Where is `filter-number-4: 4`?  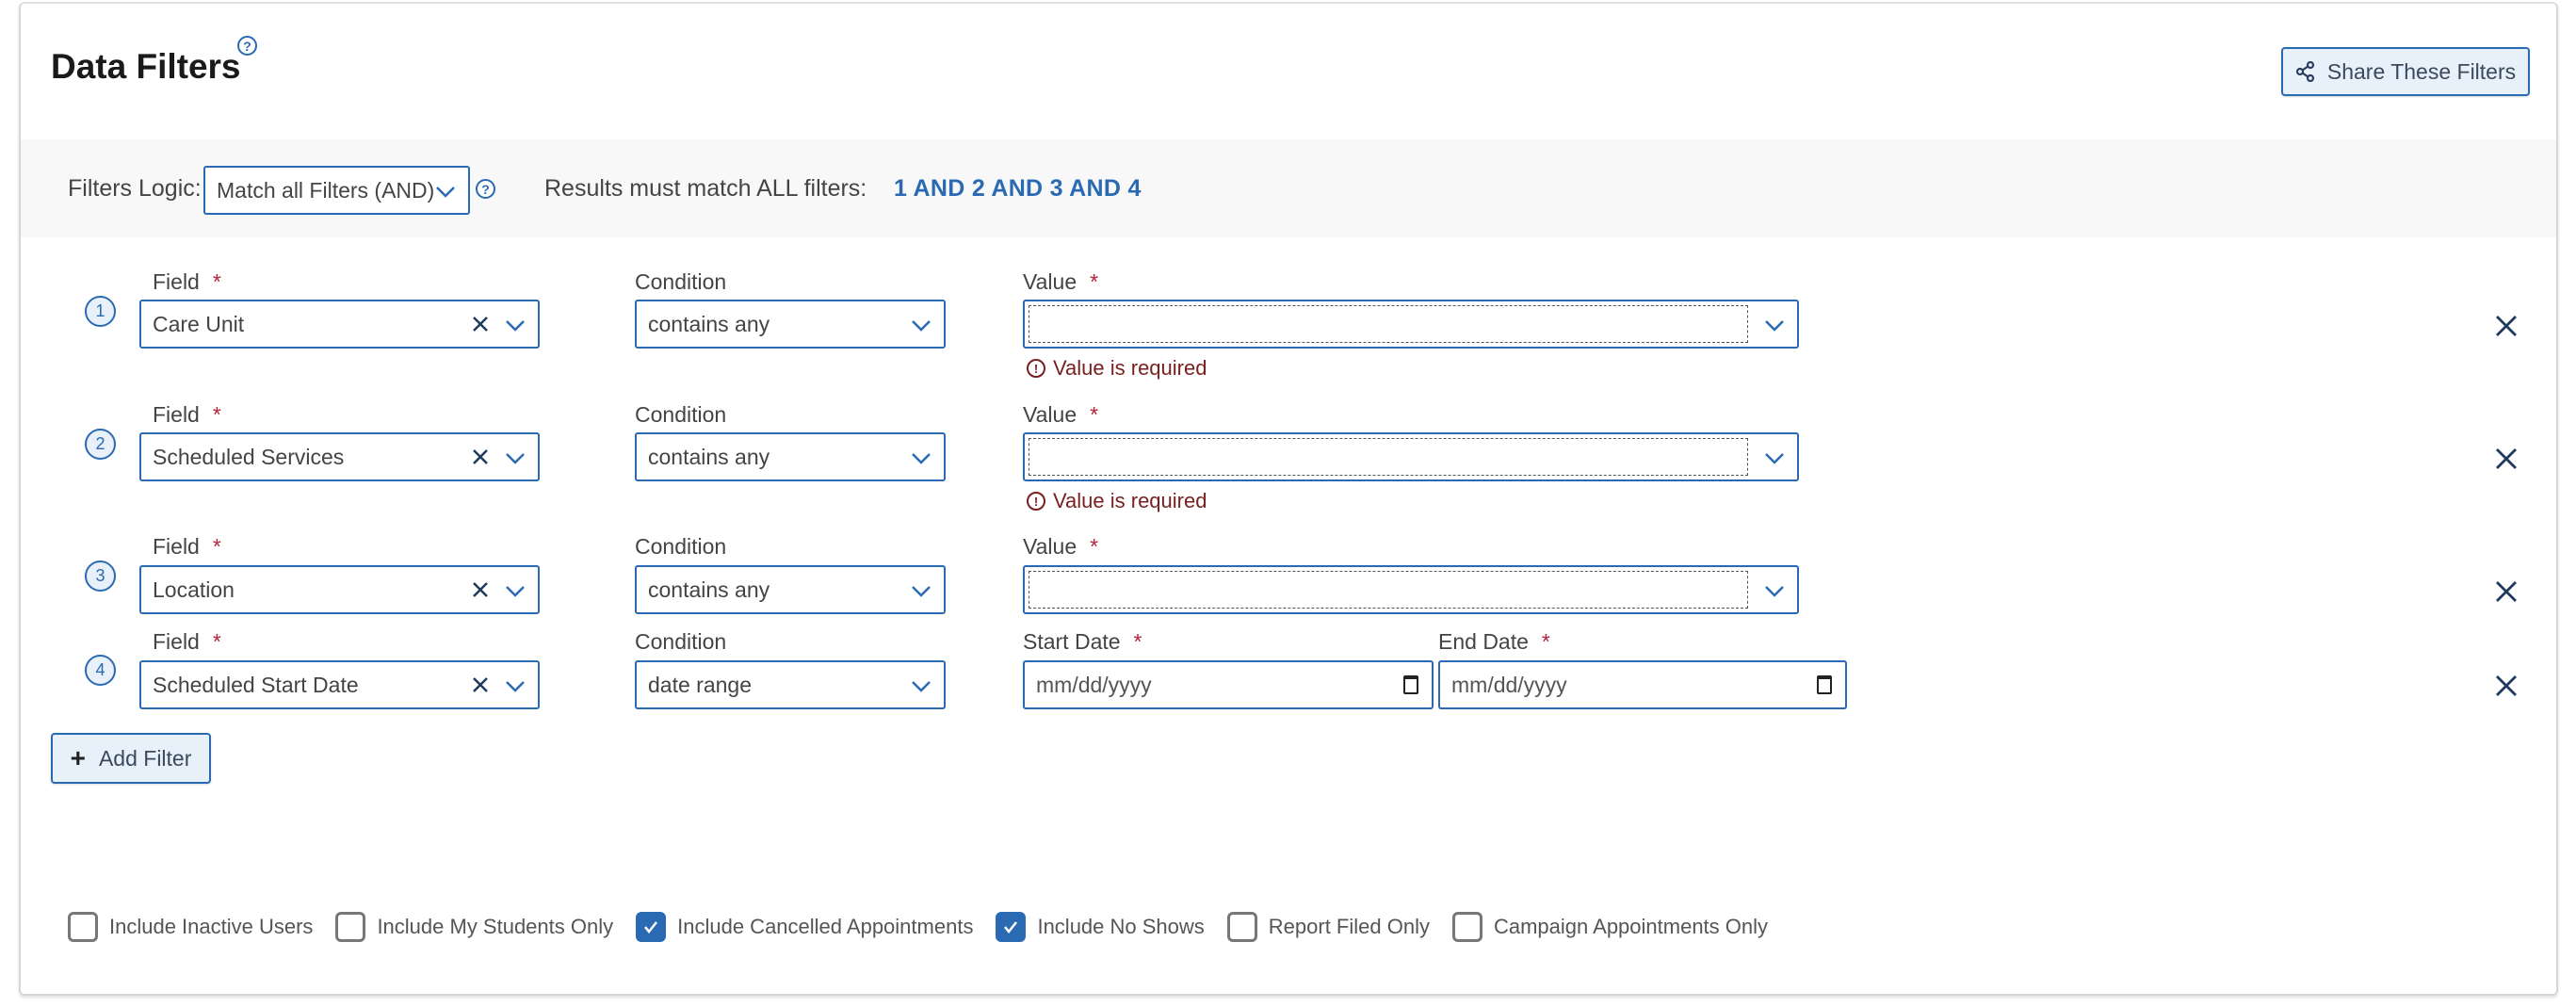
filter-number-4: 4 is located at coordinates (100, 670).